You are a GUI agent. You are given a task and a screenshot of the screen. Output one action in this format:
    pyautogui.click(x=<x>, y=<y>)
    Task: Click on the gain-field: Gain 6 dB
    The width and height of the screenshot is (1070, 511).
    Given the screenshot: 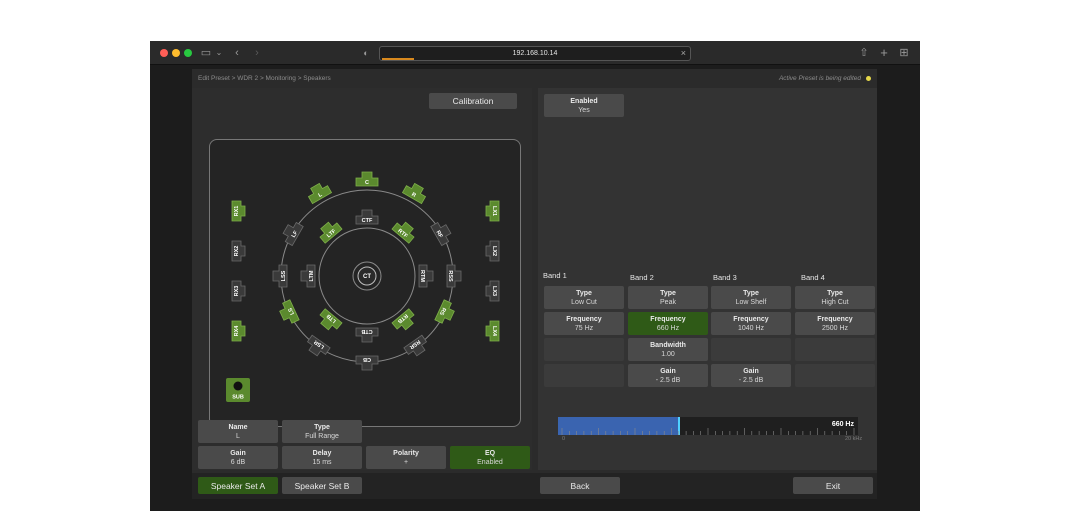 What is the action you would take?
    pyautogui.click(x=238, y=457)
    